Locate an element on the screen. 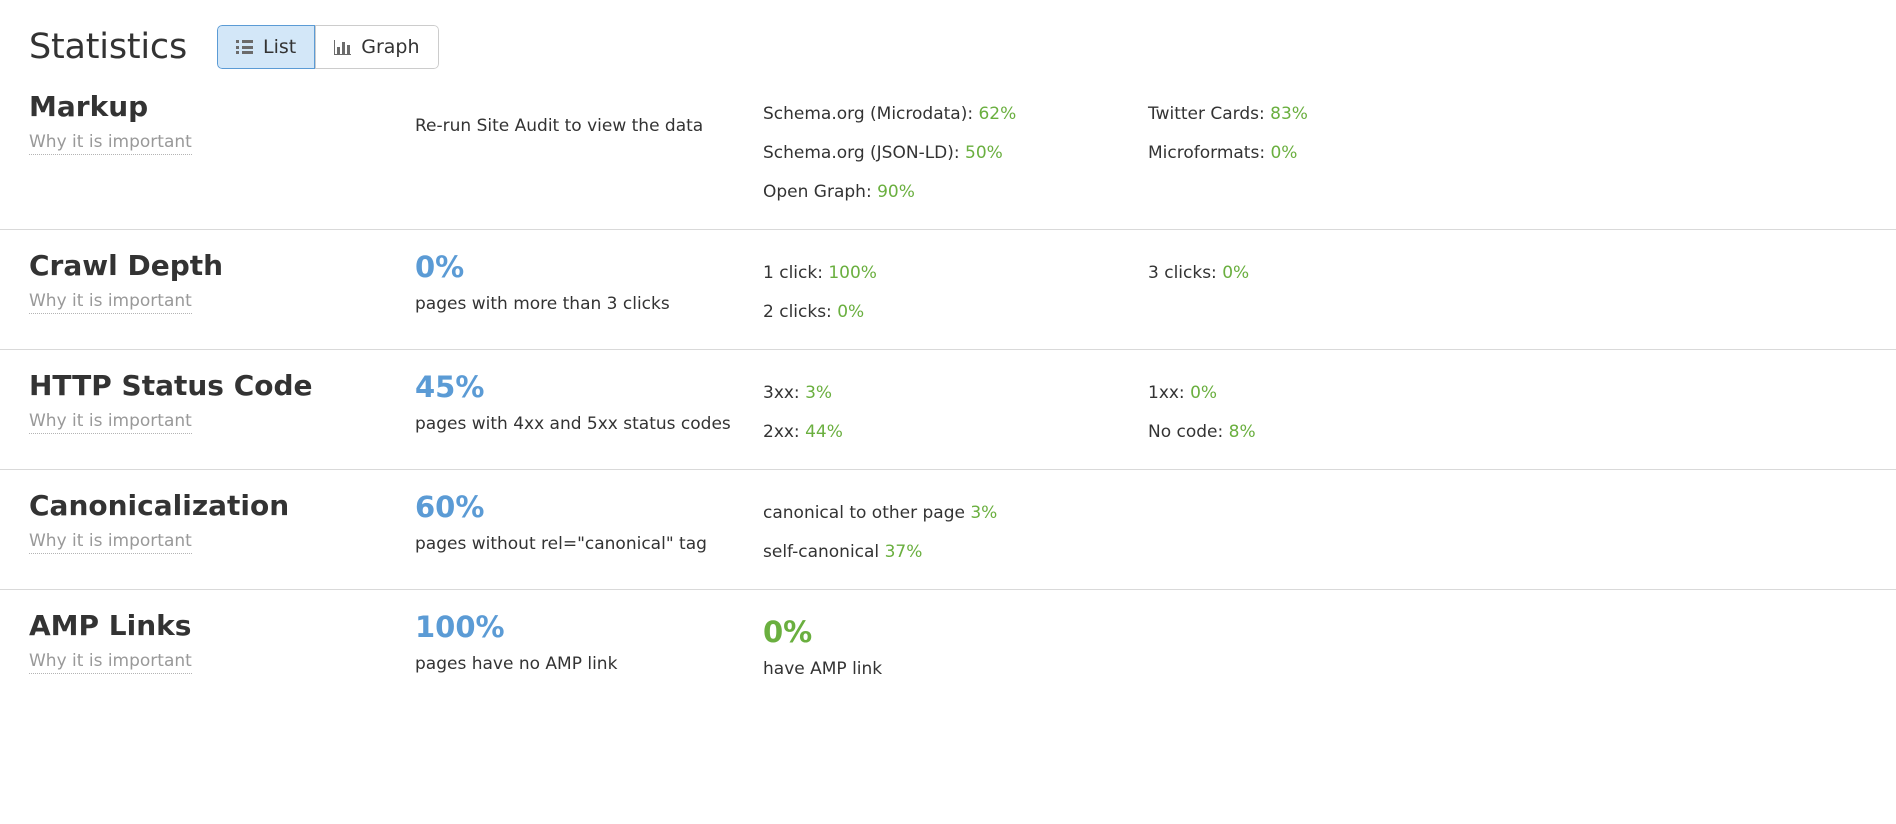  tab-list-view: List is located at coordinates (266, 47).